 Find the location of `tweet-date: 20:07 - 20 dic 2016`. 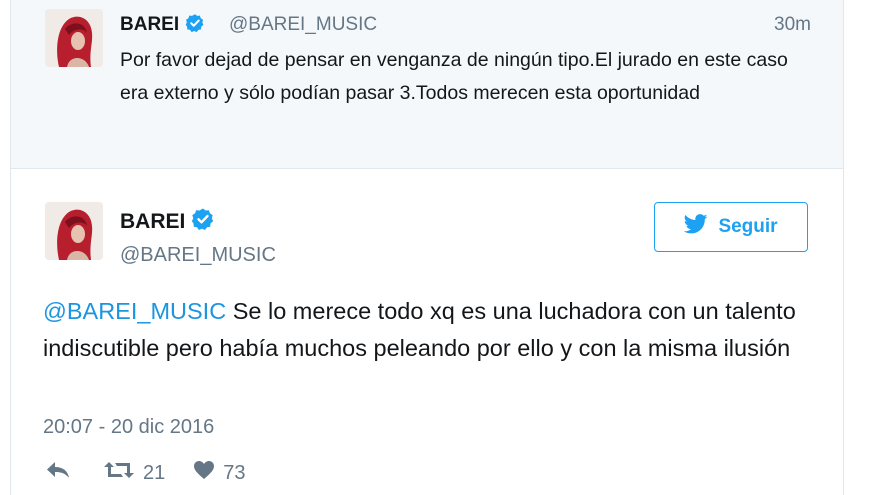

tweet-date: 20:07 - 20 dic 2016 is located at coordinates (128, 427).